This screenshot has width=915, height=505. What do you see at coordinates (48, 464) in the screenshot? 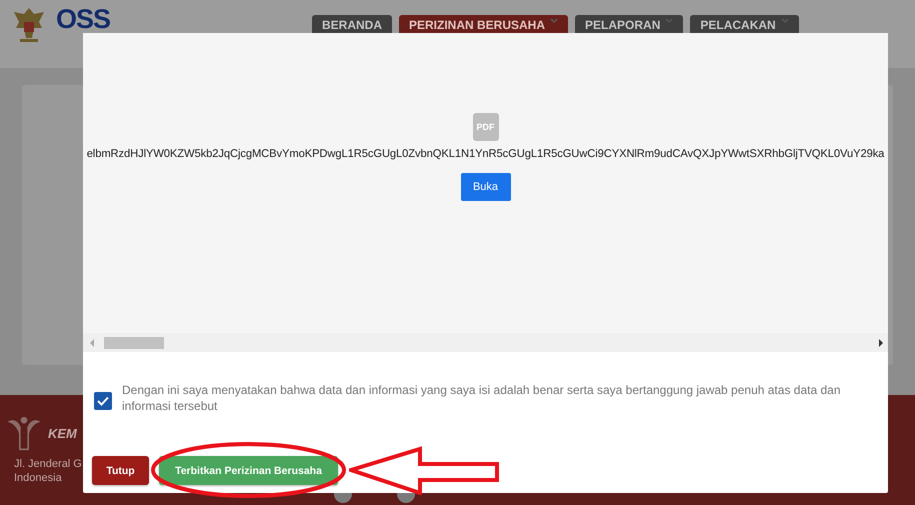
I see `address-line: Jl. Jenderal G` at bounding box center [48, 464].